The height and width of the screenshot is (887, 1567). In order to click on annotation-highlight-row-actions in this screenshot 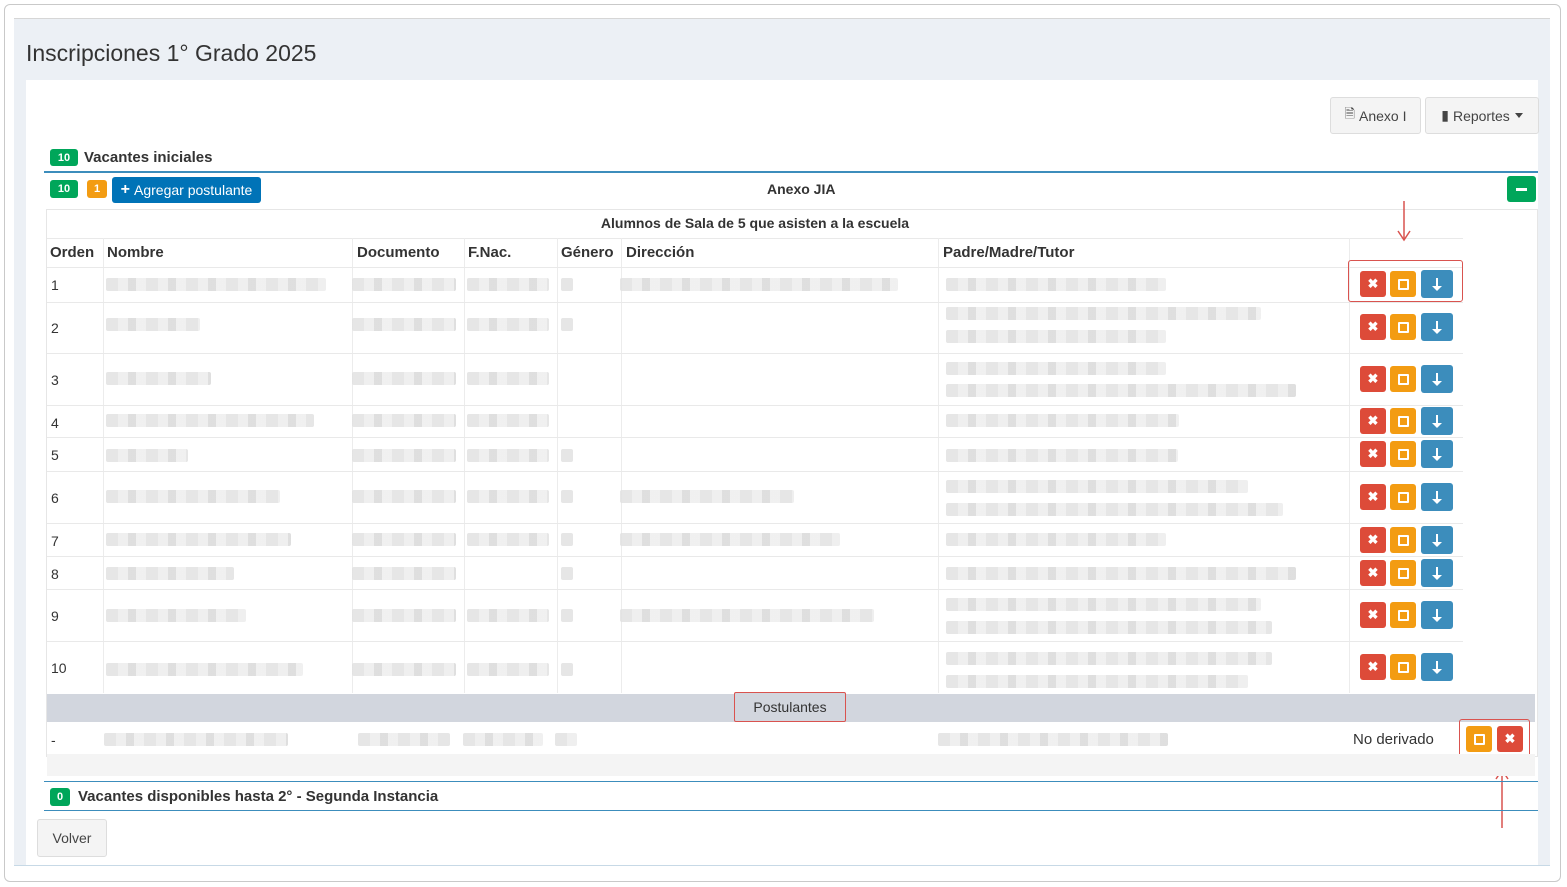, I will do `click(1405, 281)`.